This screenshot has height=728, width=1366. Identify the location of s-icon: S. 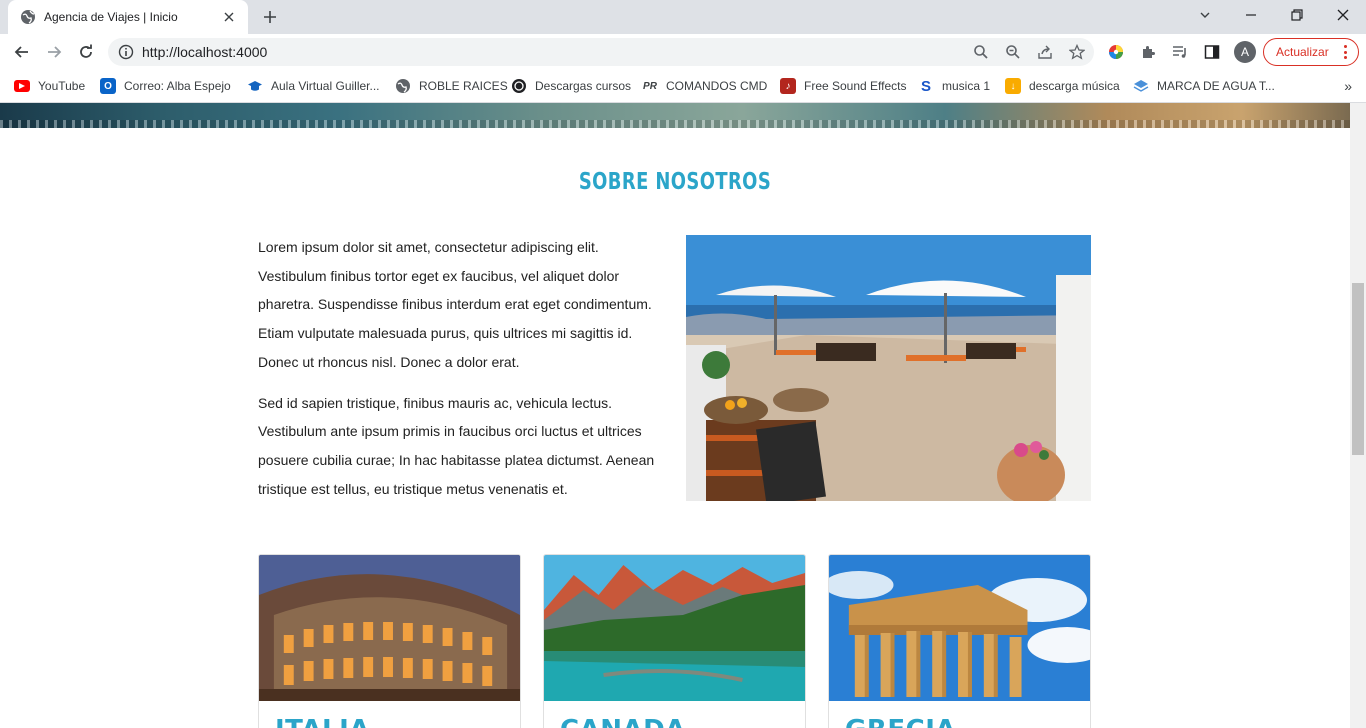
(925, 86).